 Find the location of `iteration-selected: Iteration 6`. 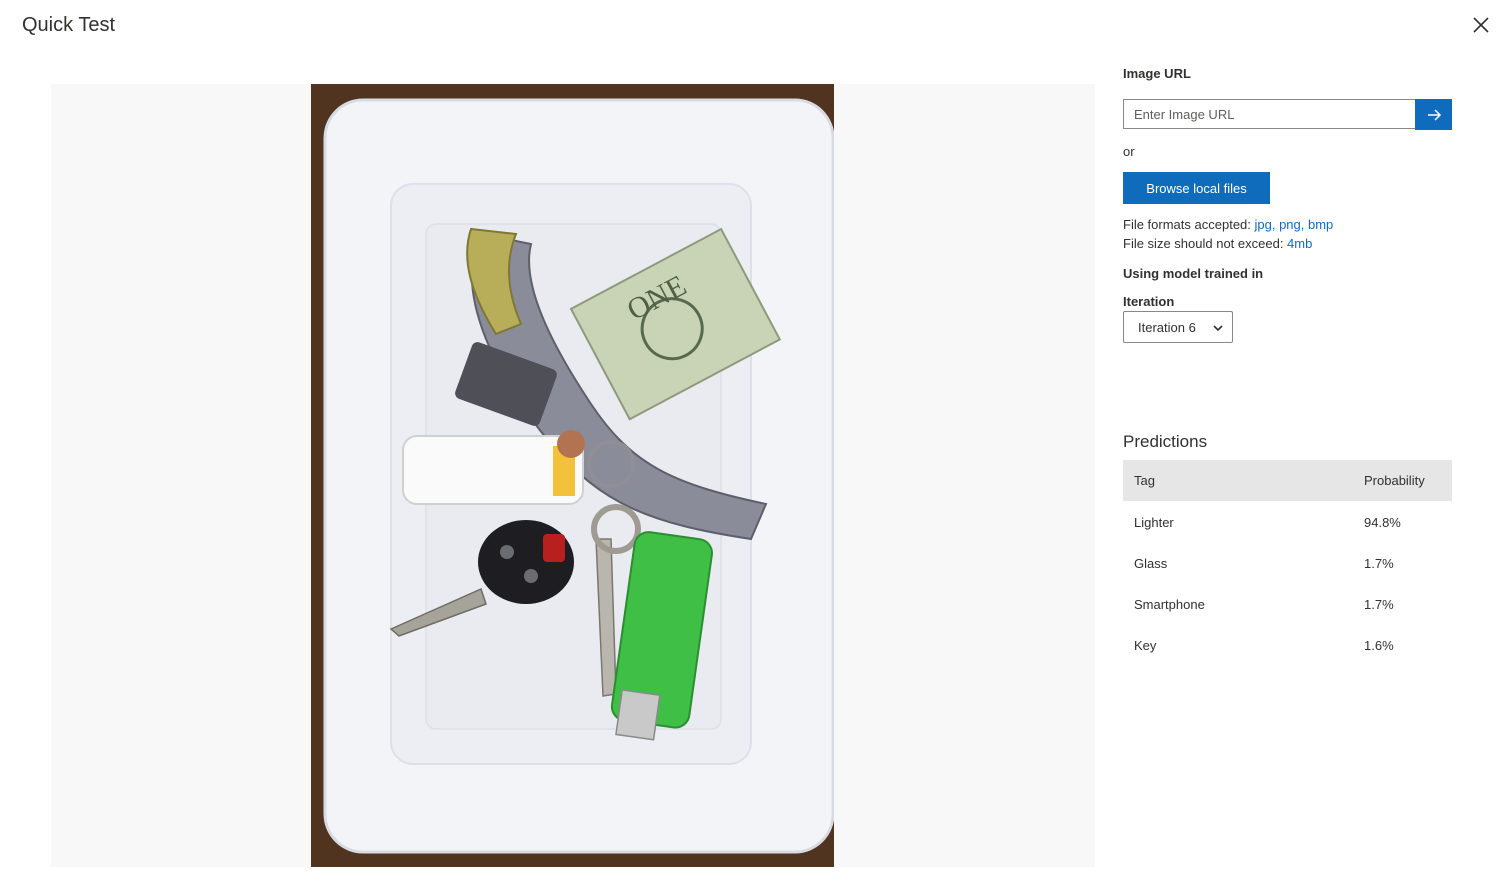

iteration-selected: Iteration 6 is located at coordinates (1167, 327).